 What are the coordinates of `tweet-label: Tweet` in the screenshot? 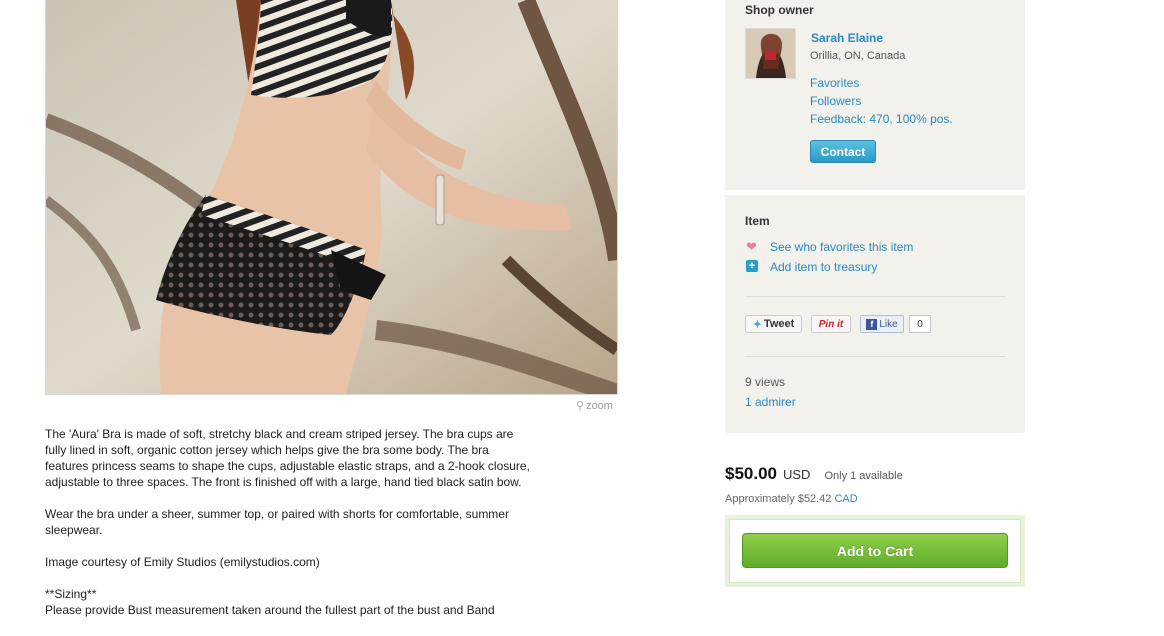 It's located at (779, 324).